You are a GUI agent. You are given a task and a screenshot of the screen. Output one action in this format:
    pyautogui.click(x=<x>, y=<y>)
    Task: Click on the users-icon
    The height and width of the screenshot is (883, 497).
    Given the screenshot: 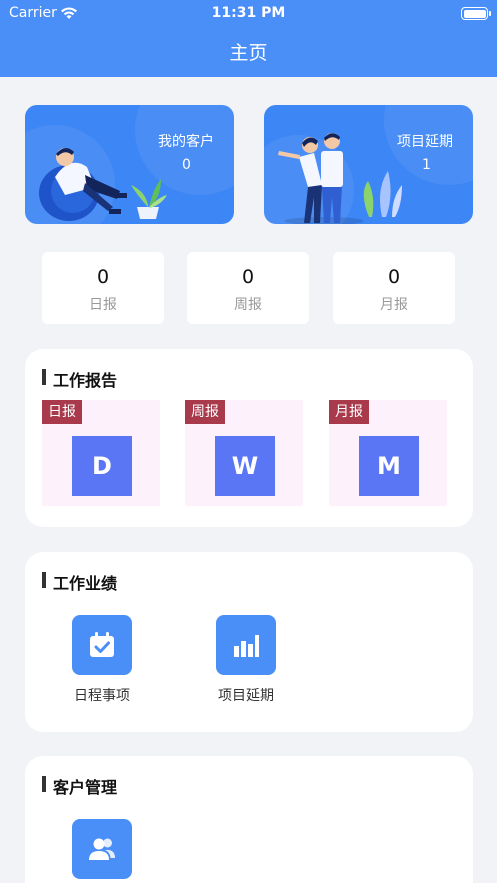 What is the action you would take?
    pyautogui.click(x=102, y=849)
    